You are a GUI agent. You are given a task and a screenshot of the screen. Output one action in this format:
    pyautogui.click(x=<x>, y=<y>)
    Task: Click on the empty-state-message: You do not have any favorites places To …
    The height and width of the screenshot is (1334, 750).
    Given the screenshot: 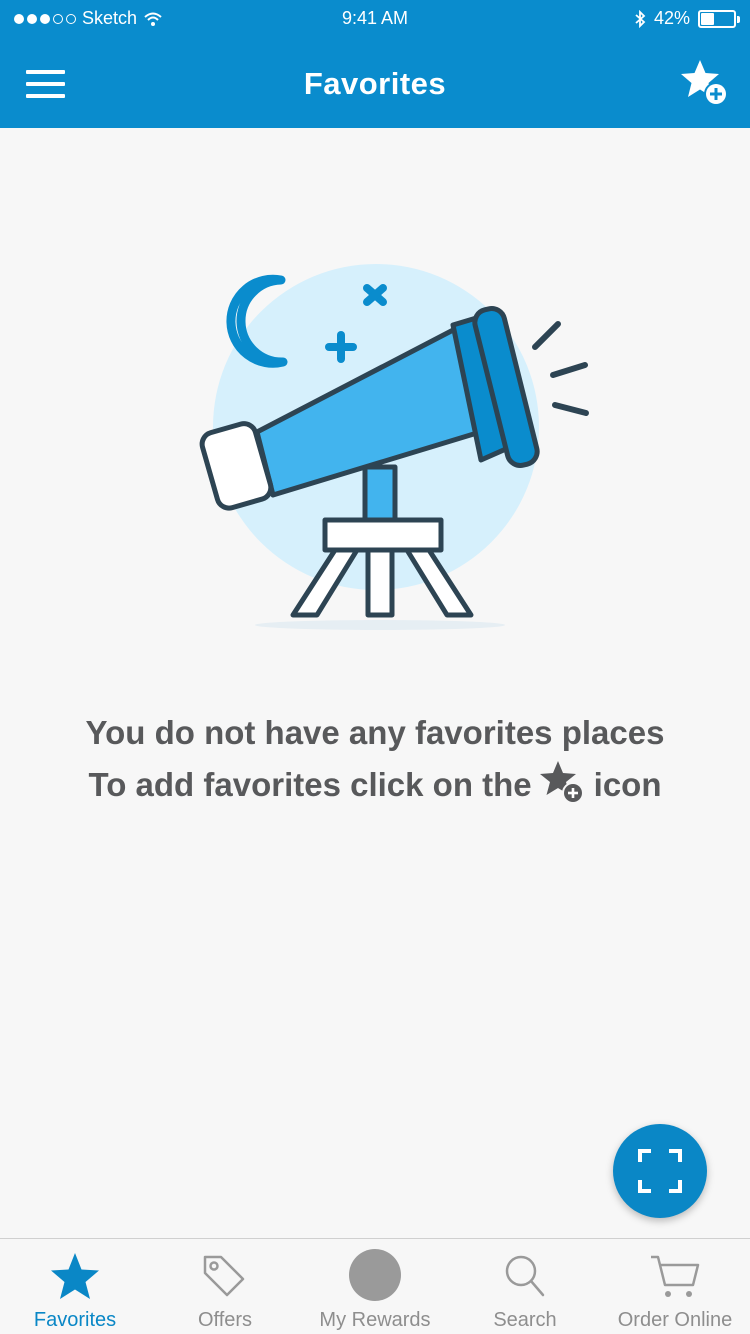 What is the action you would take?
    pyautogui.click(x=375, y=759)
    